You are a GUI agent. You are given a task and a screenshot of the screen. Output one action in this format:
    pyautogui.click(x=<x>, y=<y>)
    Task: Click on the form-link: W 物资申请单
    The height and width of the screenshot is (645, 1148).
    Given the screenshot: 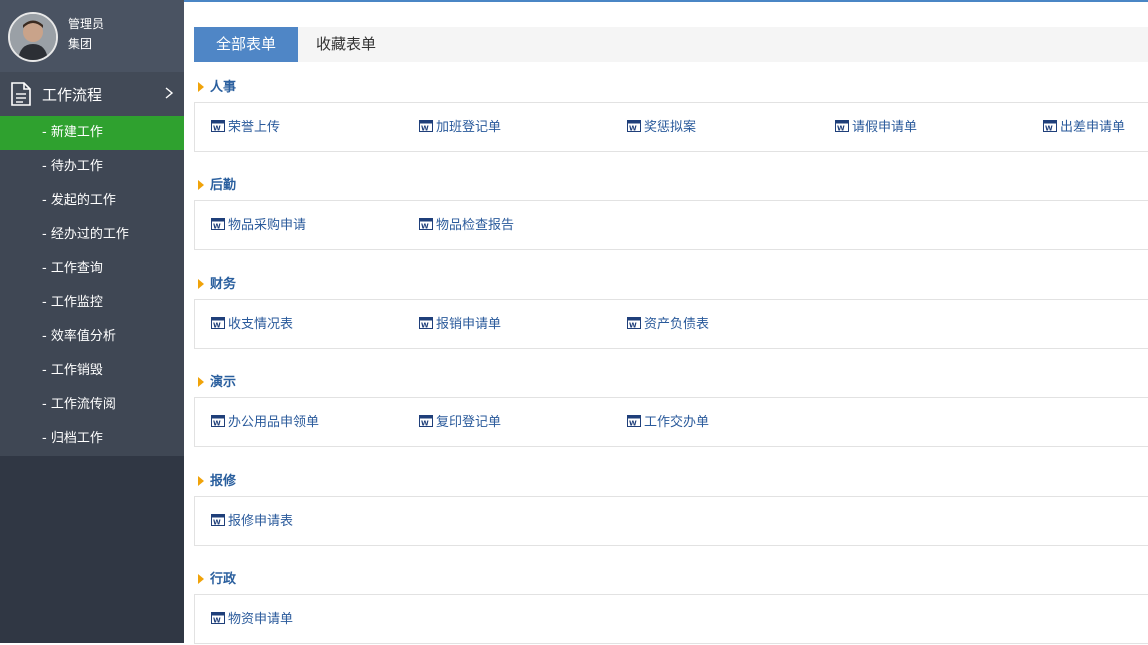 What is the action you would take?
    pyautogui.click(x=252, y=619)
    